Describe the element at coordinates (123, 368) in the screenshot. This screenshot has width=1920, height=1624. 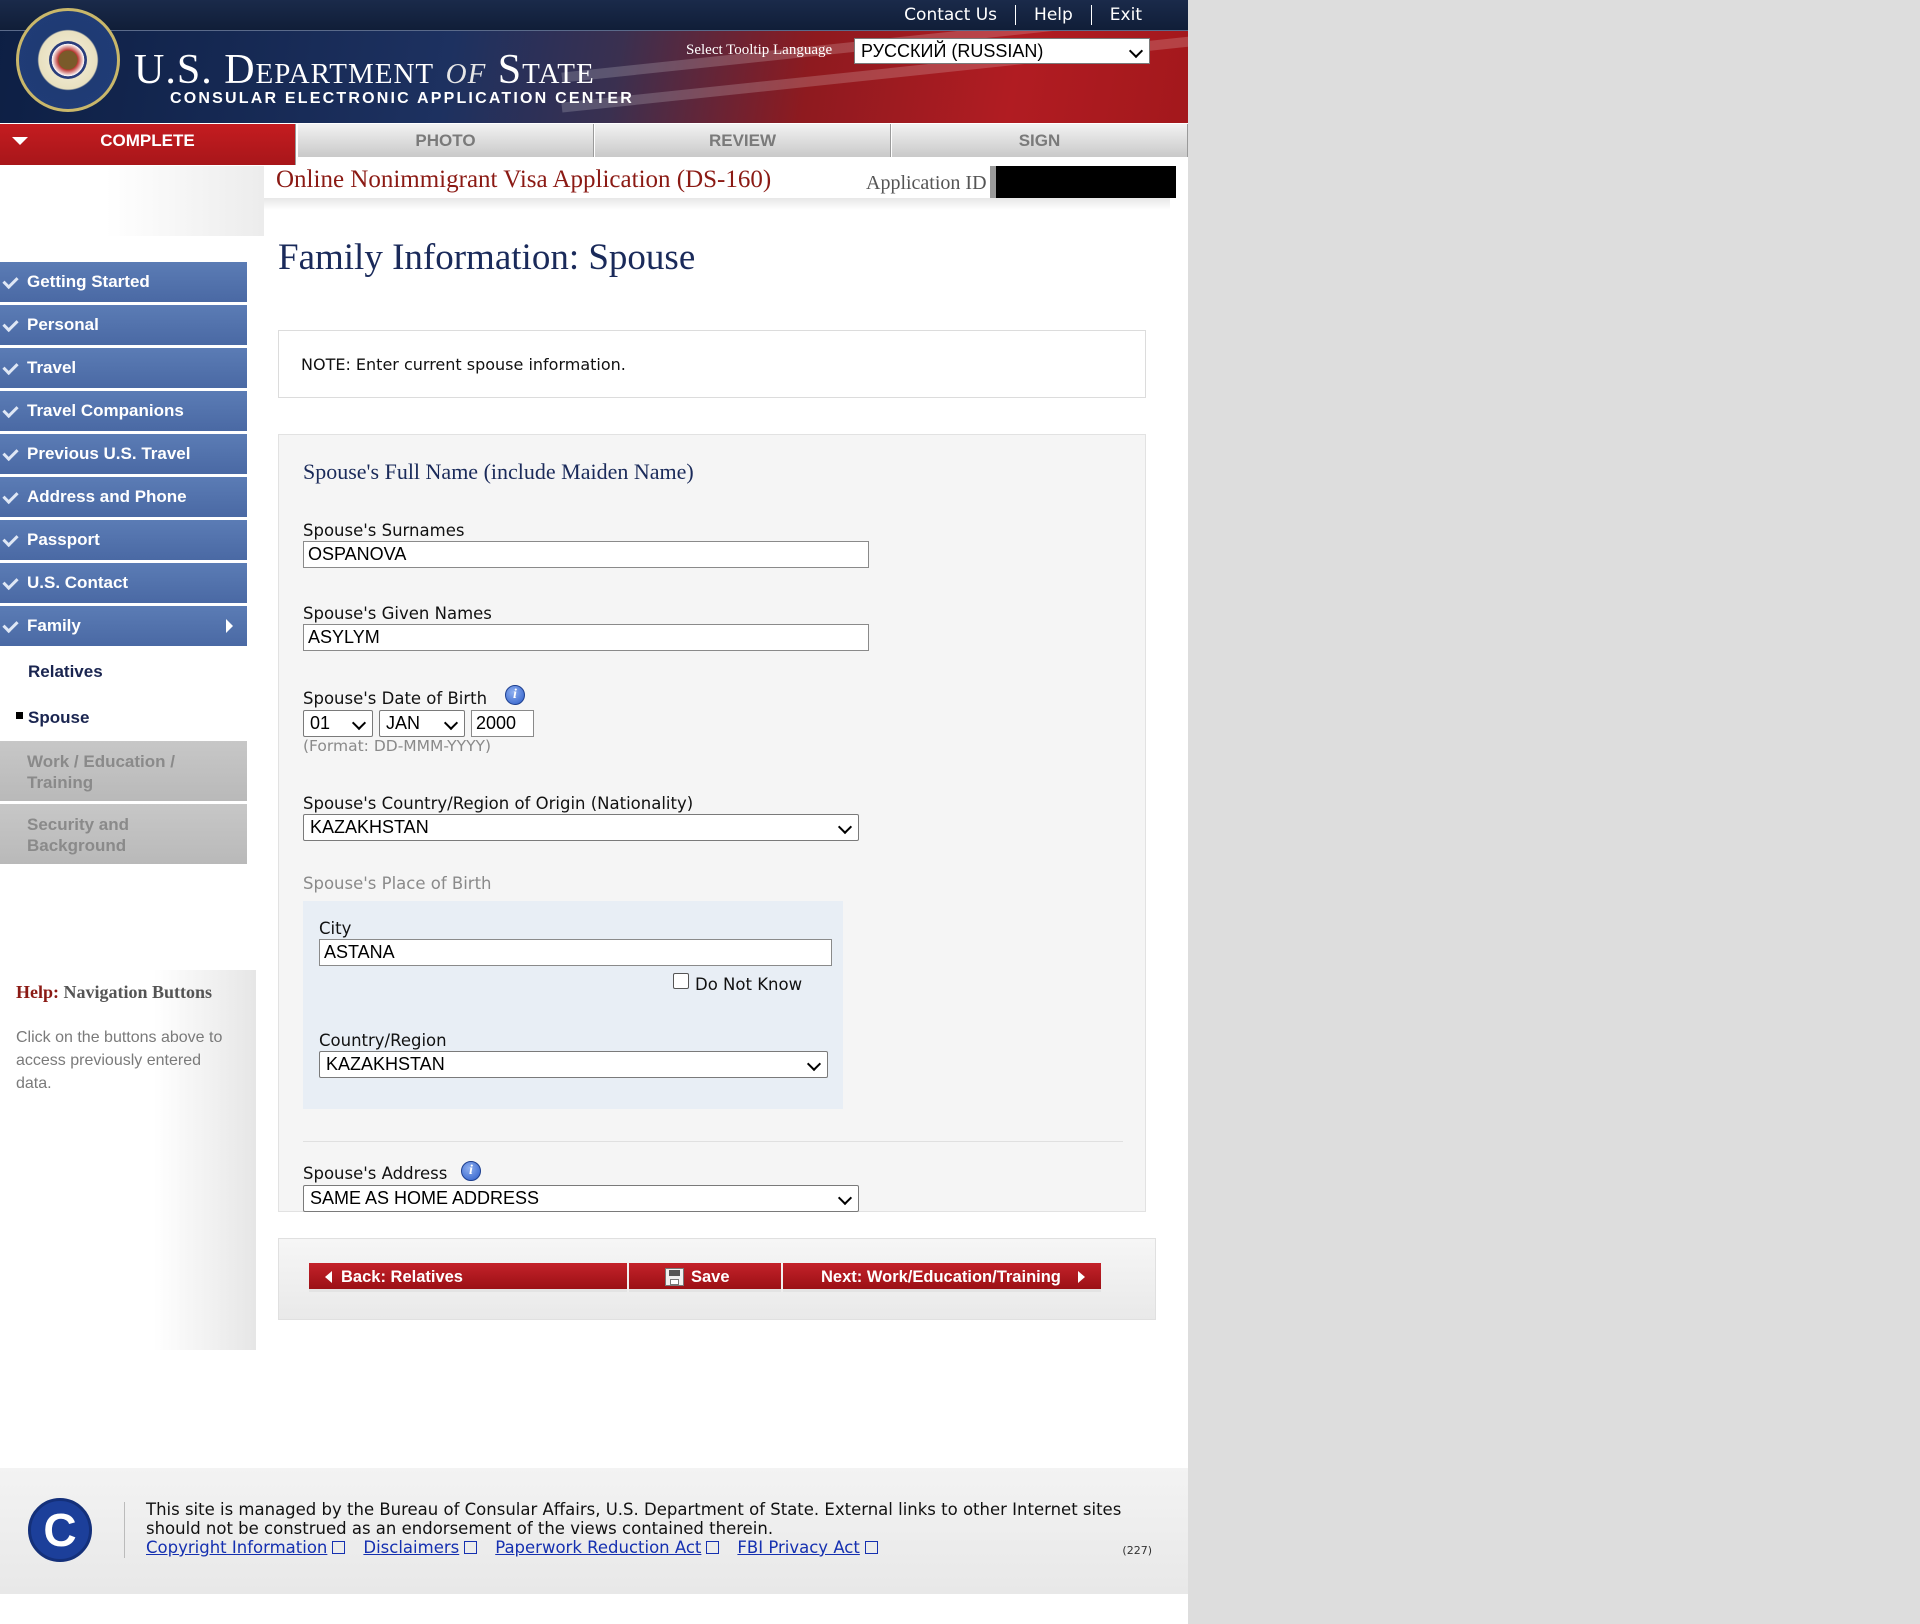
I see `sidebar-item-travel: Travel` at that location.